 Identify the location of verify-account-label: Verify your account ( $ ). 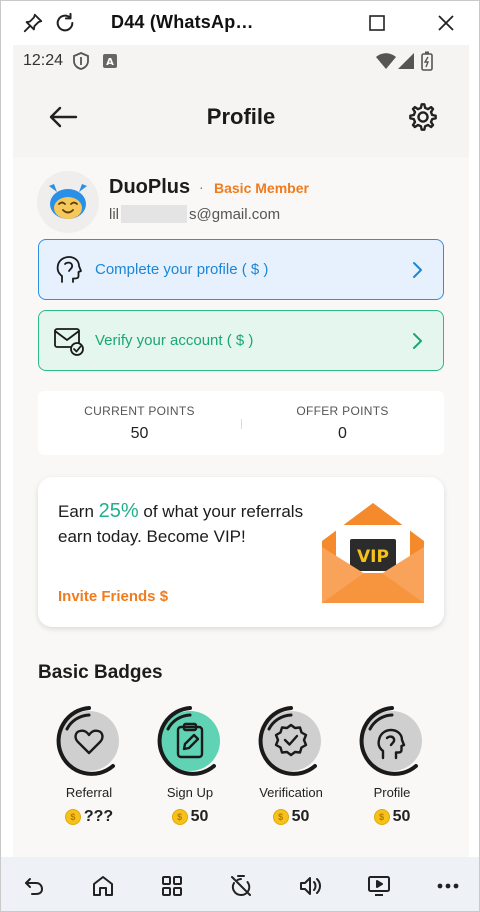
(174, 340).